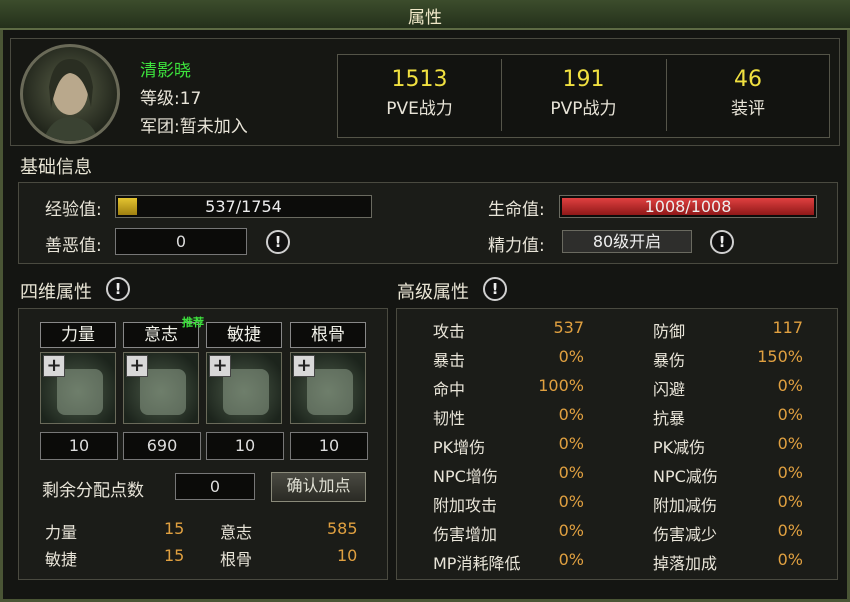 This screenshot has height=602, width=850. What do you see at coordinates (433, 292) in the screenshot?
I see `advanced-title: 高级属性` at bounding box center [433, 292].